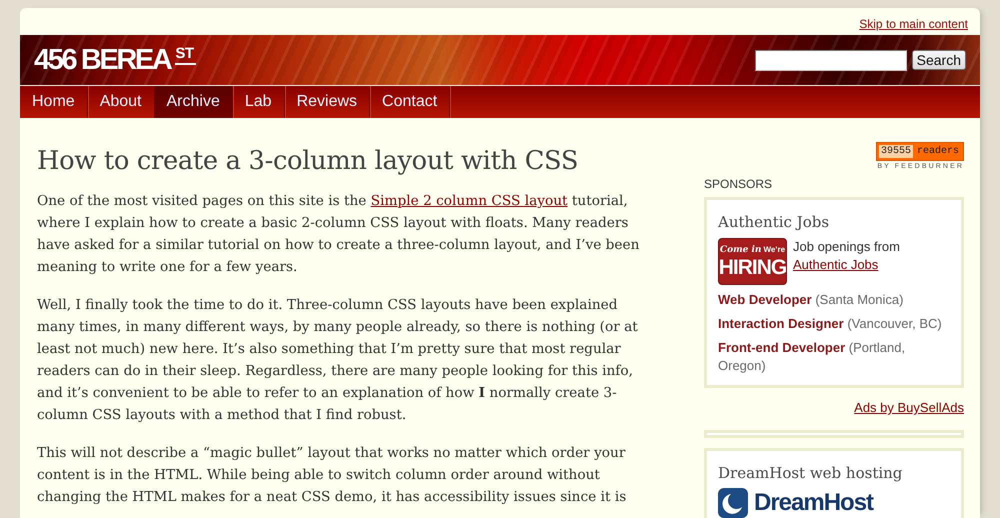  I want to click on article-paragraph: Well, I finally took the time to do it. Three-column CSS layouts have been explained many times, in many different ways, by many people already, so there is nothing (or at least not much) new here. It’s also something that I’m pretty sure that most regular readers can do in their sleep. Regardless, there are many people looking for this info, and it’s convenient to be able to refer to an explanation of how I normally create 3-column CSS layouts with a method that I find robust., so click(338, 360).